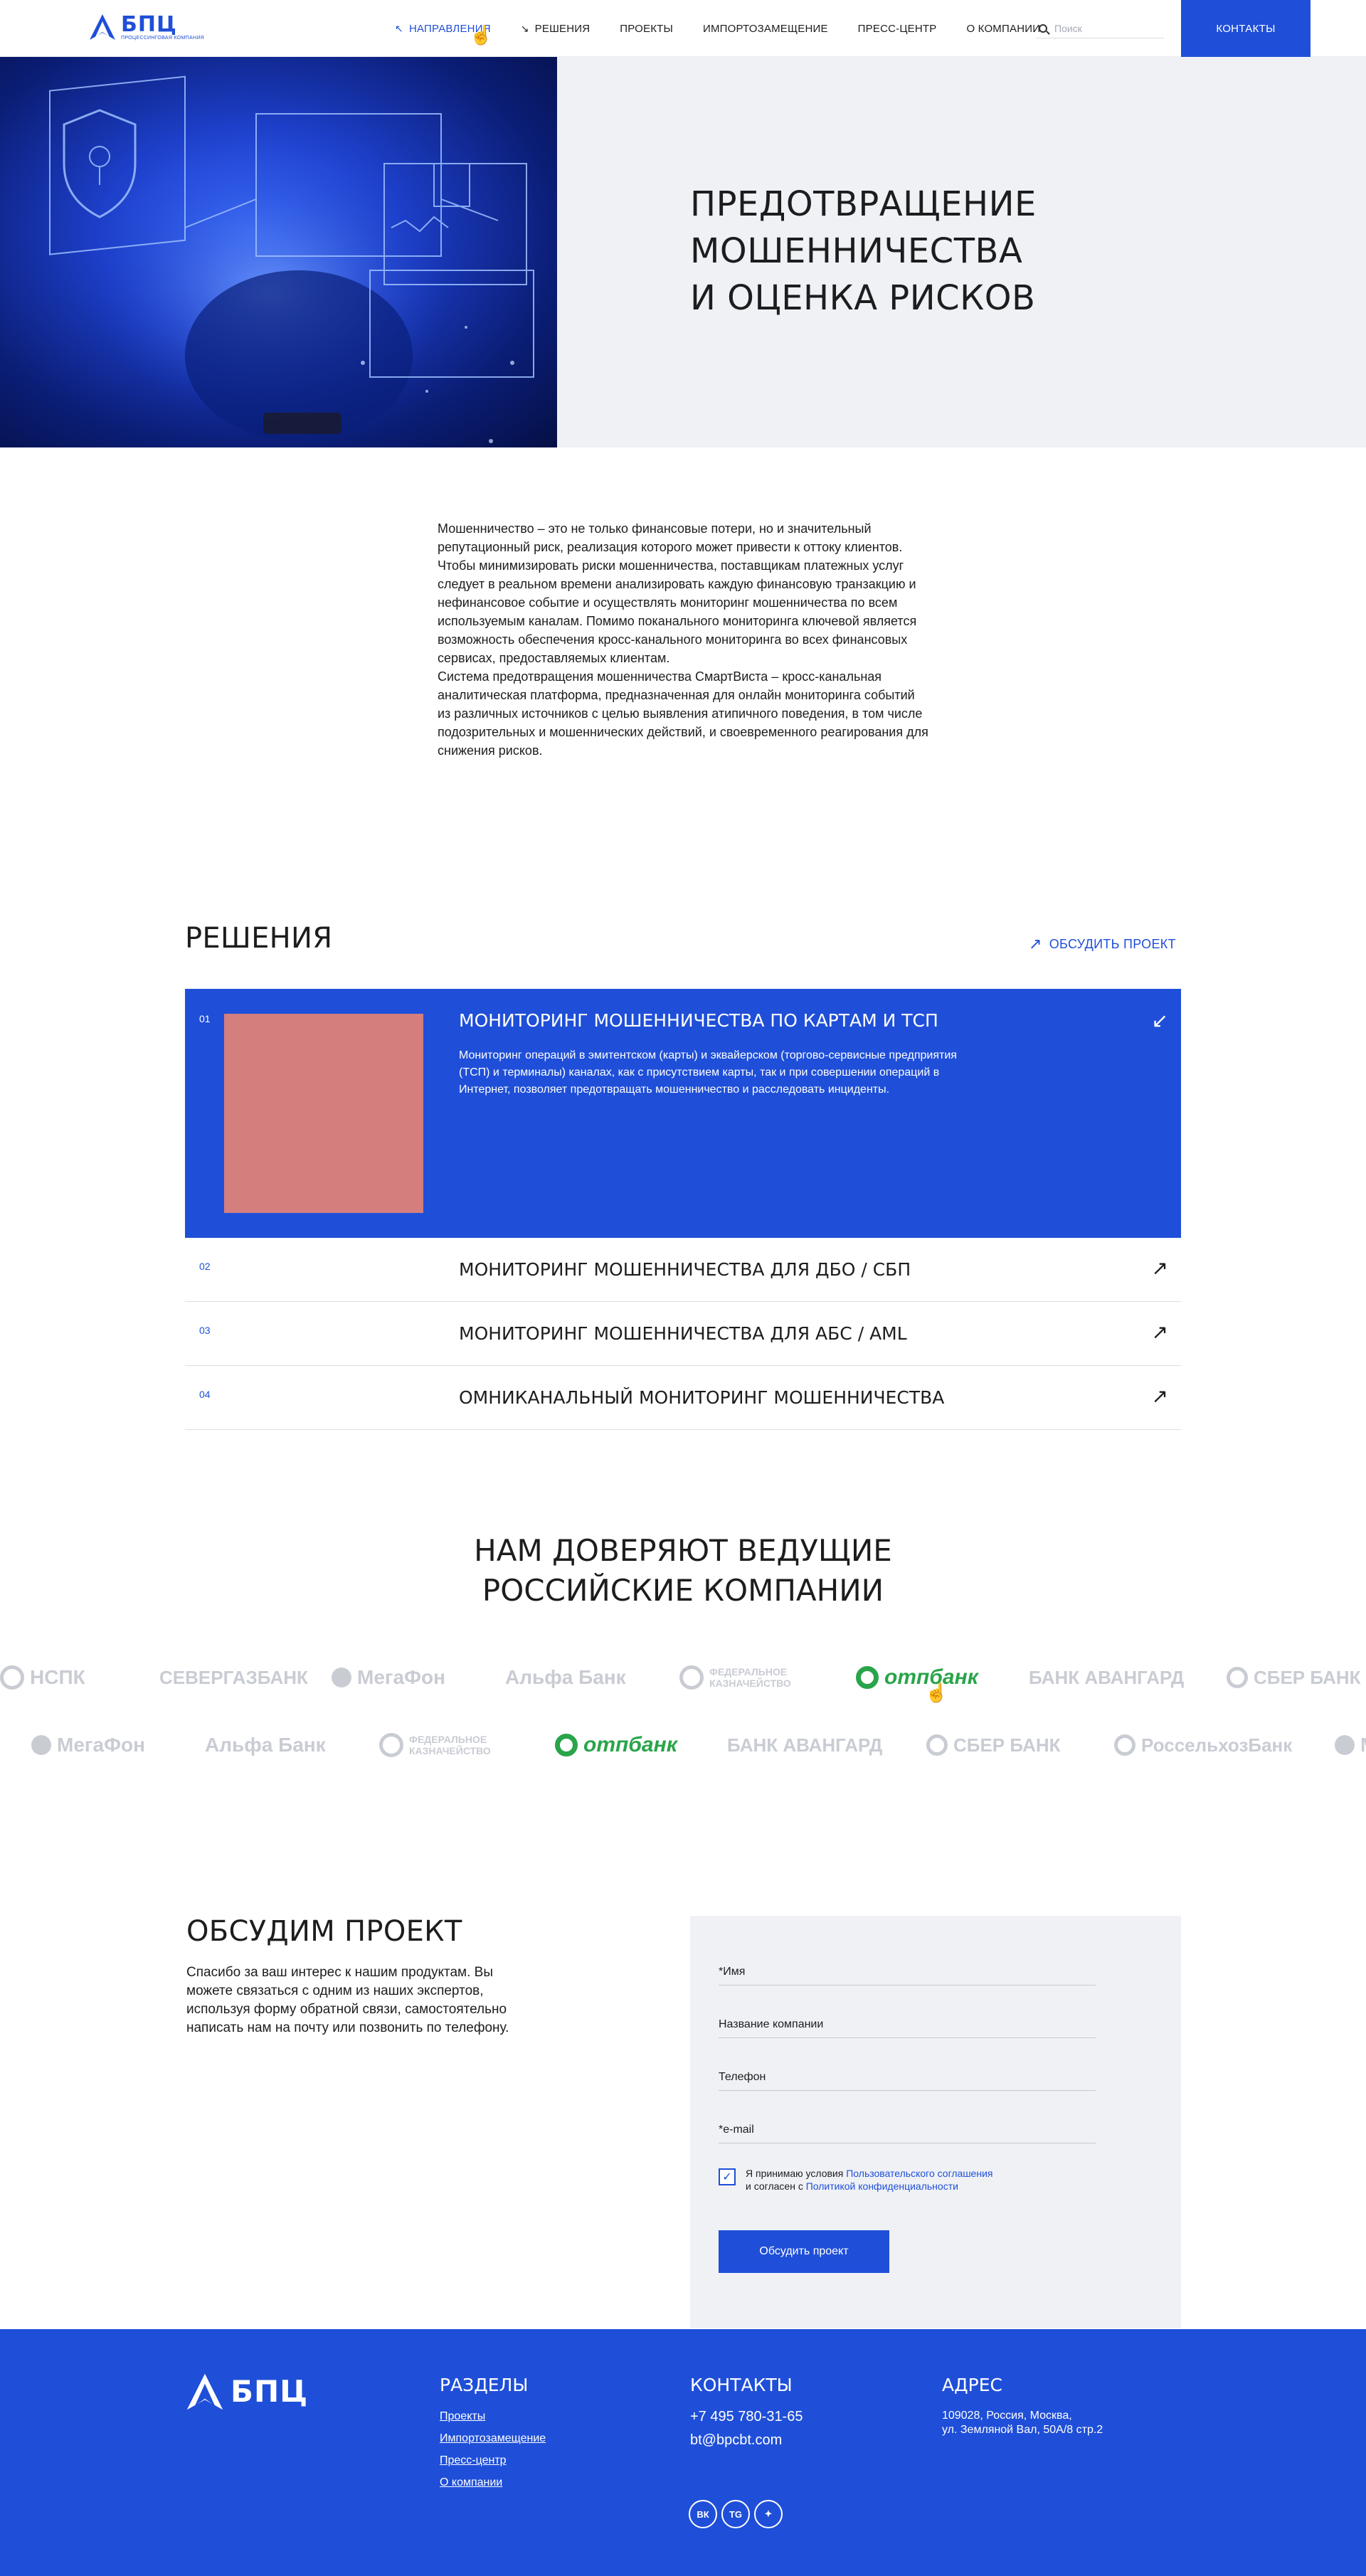  I want to click on nav-item-import-substitution: Импортозамещение, so click(765, 29).